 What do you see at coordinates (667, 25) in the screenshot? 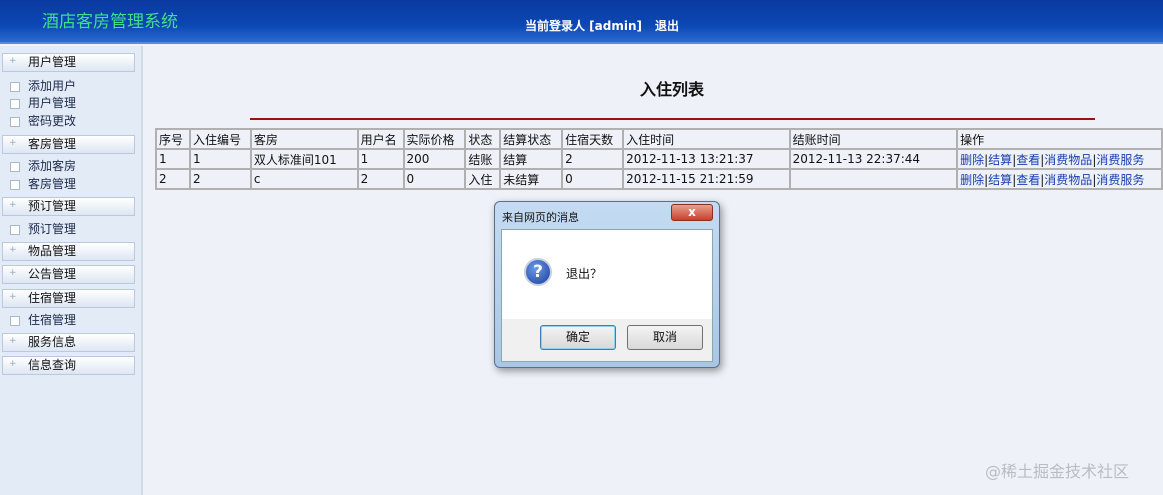
I see `logout-link: 退出` at bounding box center [667, 25].